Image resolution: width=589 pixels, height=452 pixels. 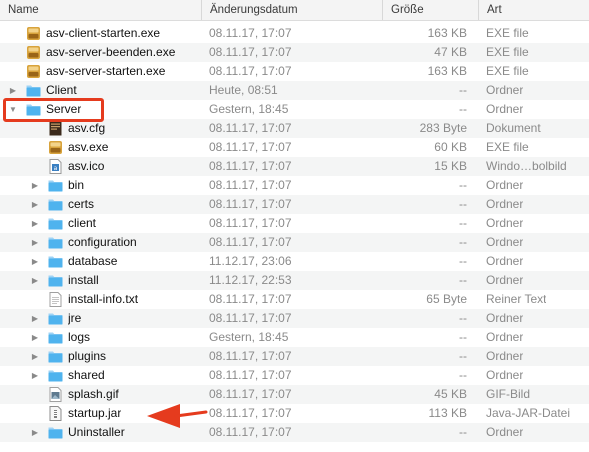 I want to click on arrow-annotation, so click(x=177, y=416).